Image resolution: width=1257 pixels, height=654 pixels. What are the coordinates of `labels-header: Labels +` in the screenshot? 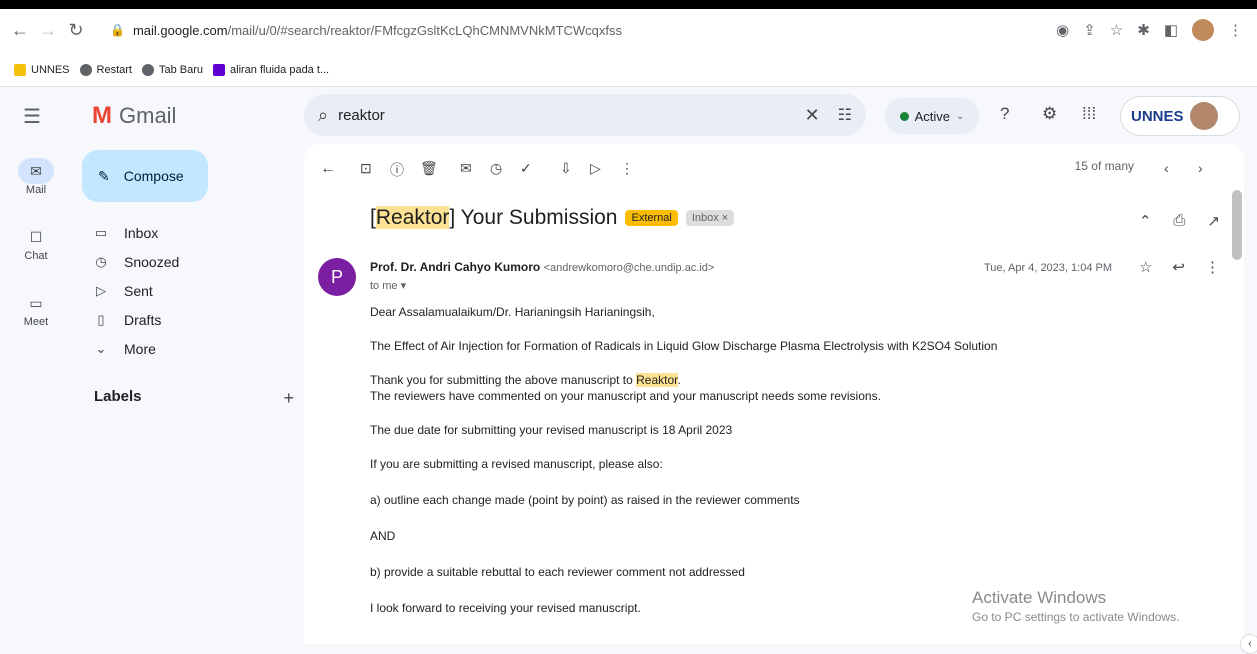 It's located at (194, 398).